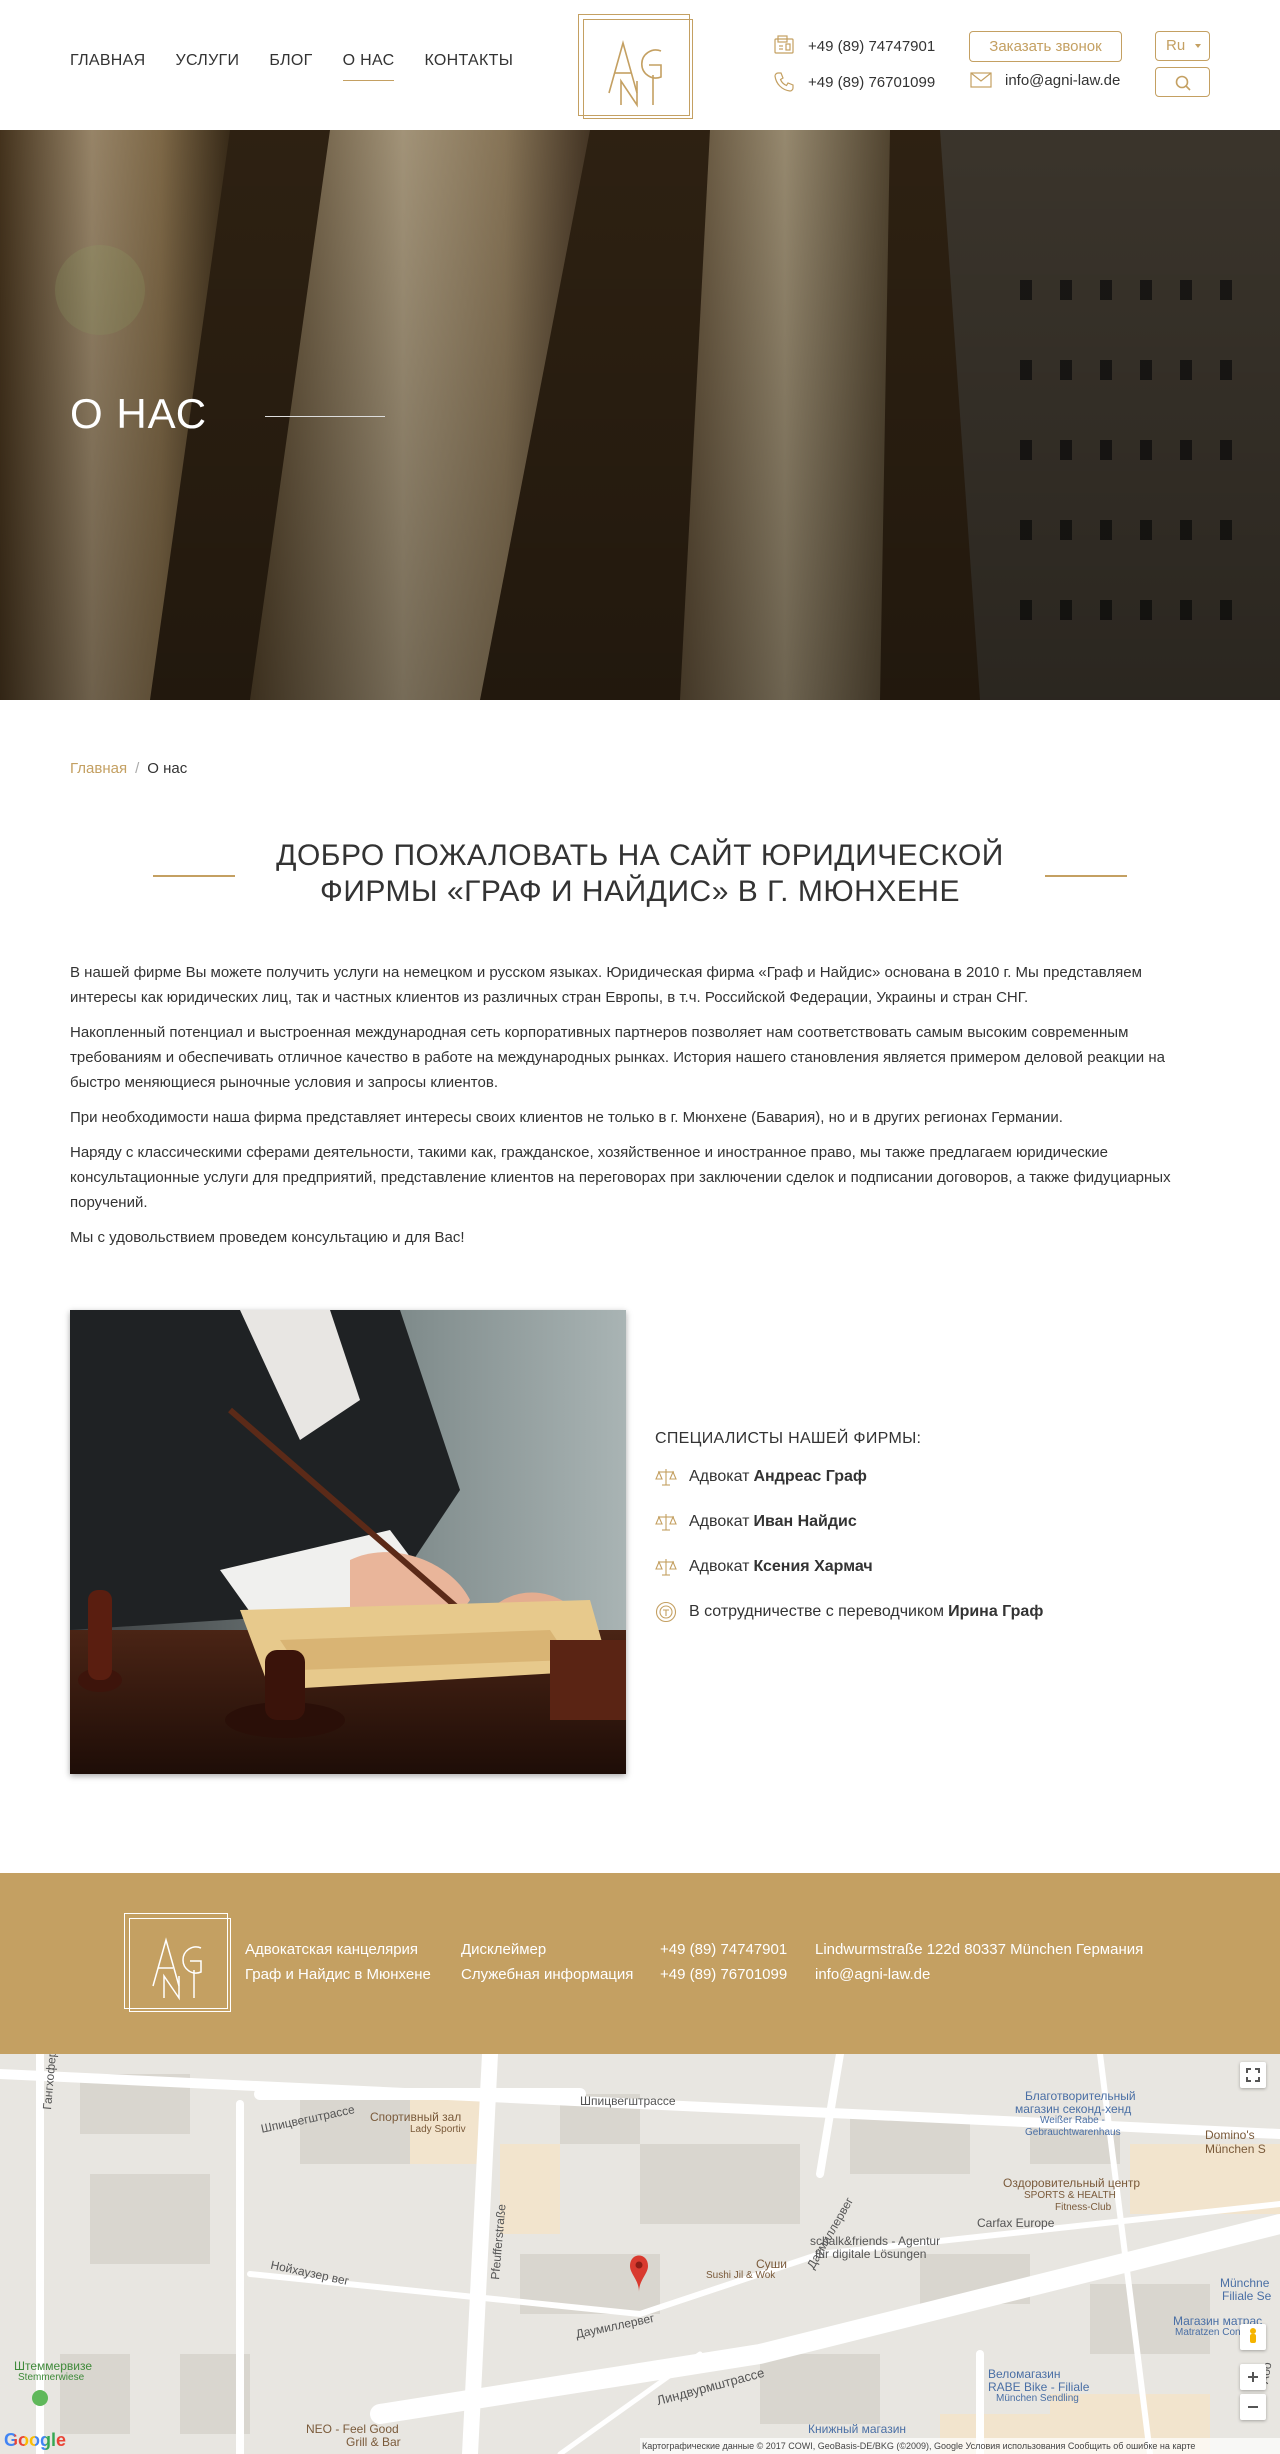  I want to click on nav-services: УСЛУГИ, so click(208, 66).